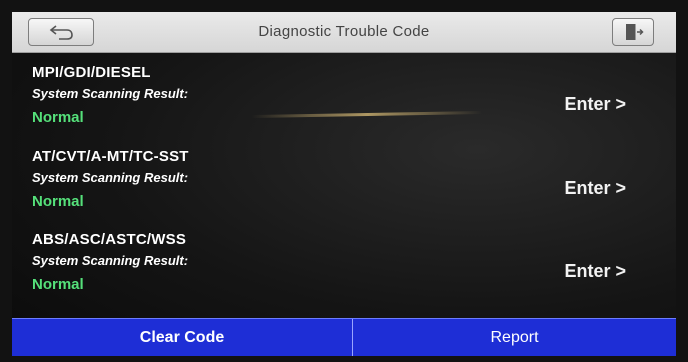 Image resolution: width=688 pixels, height=362 pixels. I want to click on header-bar: Diagnostic Trouble Code, so click(344, 32).